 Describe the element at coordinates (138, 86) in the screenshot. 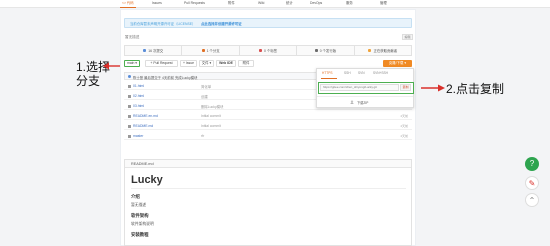

I see `file-name: 01.html` at that location.